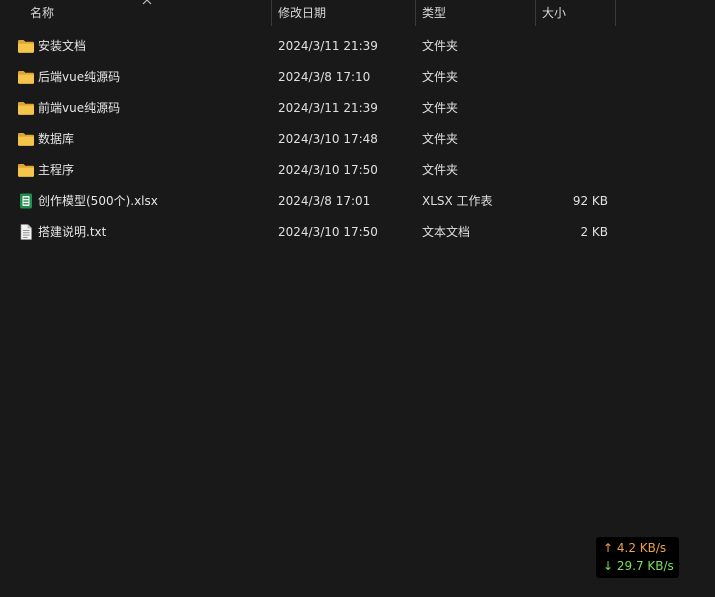 The image size is (715, 597). What do you see at coordinates (56, 139) in the screenshot?
I see `file-name: 数据库` at bounding box center [56, 139].